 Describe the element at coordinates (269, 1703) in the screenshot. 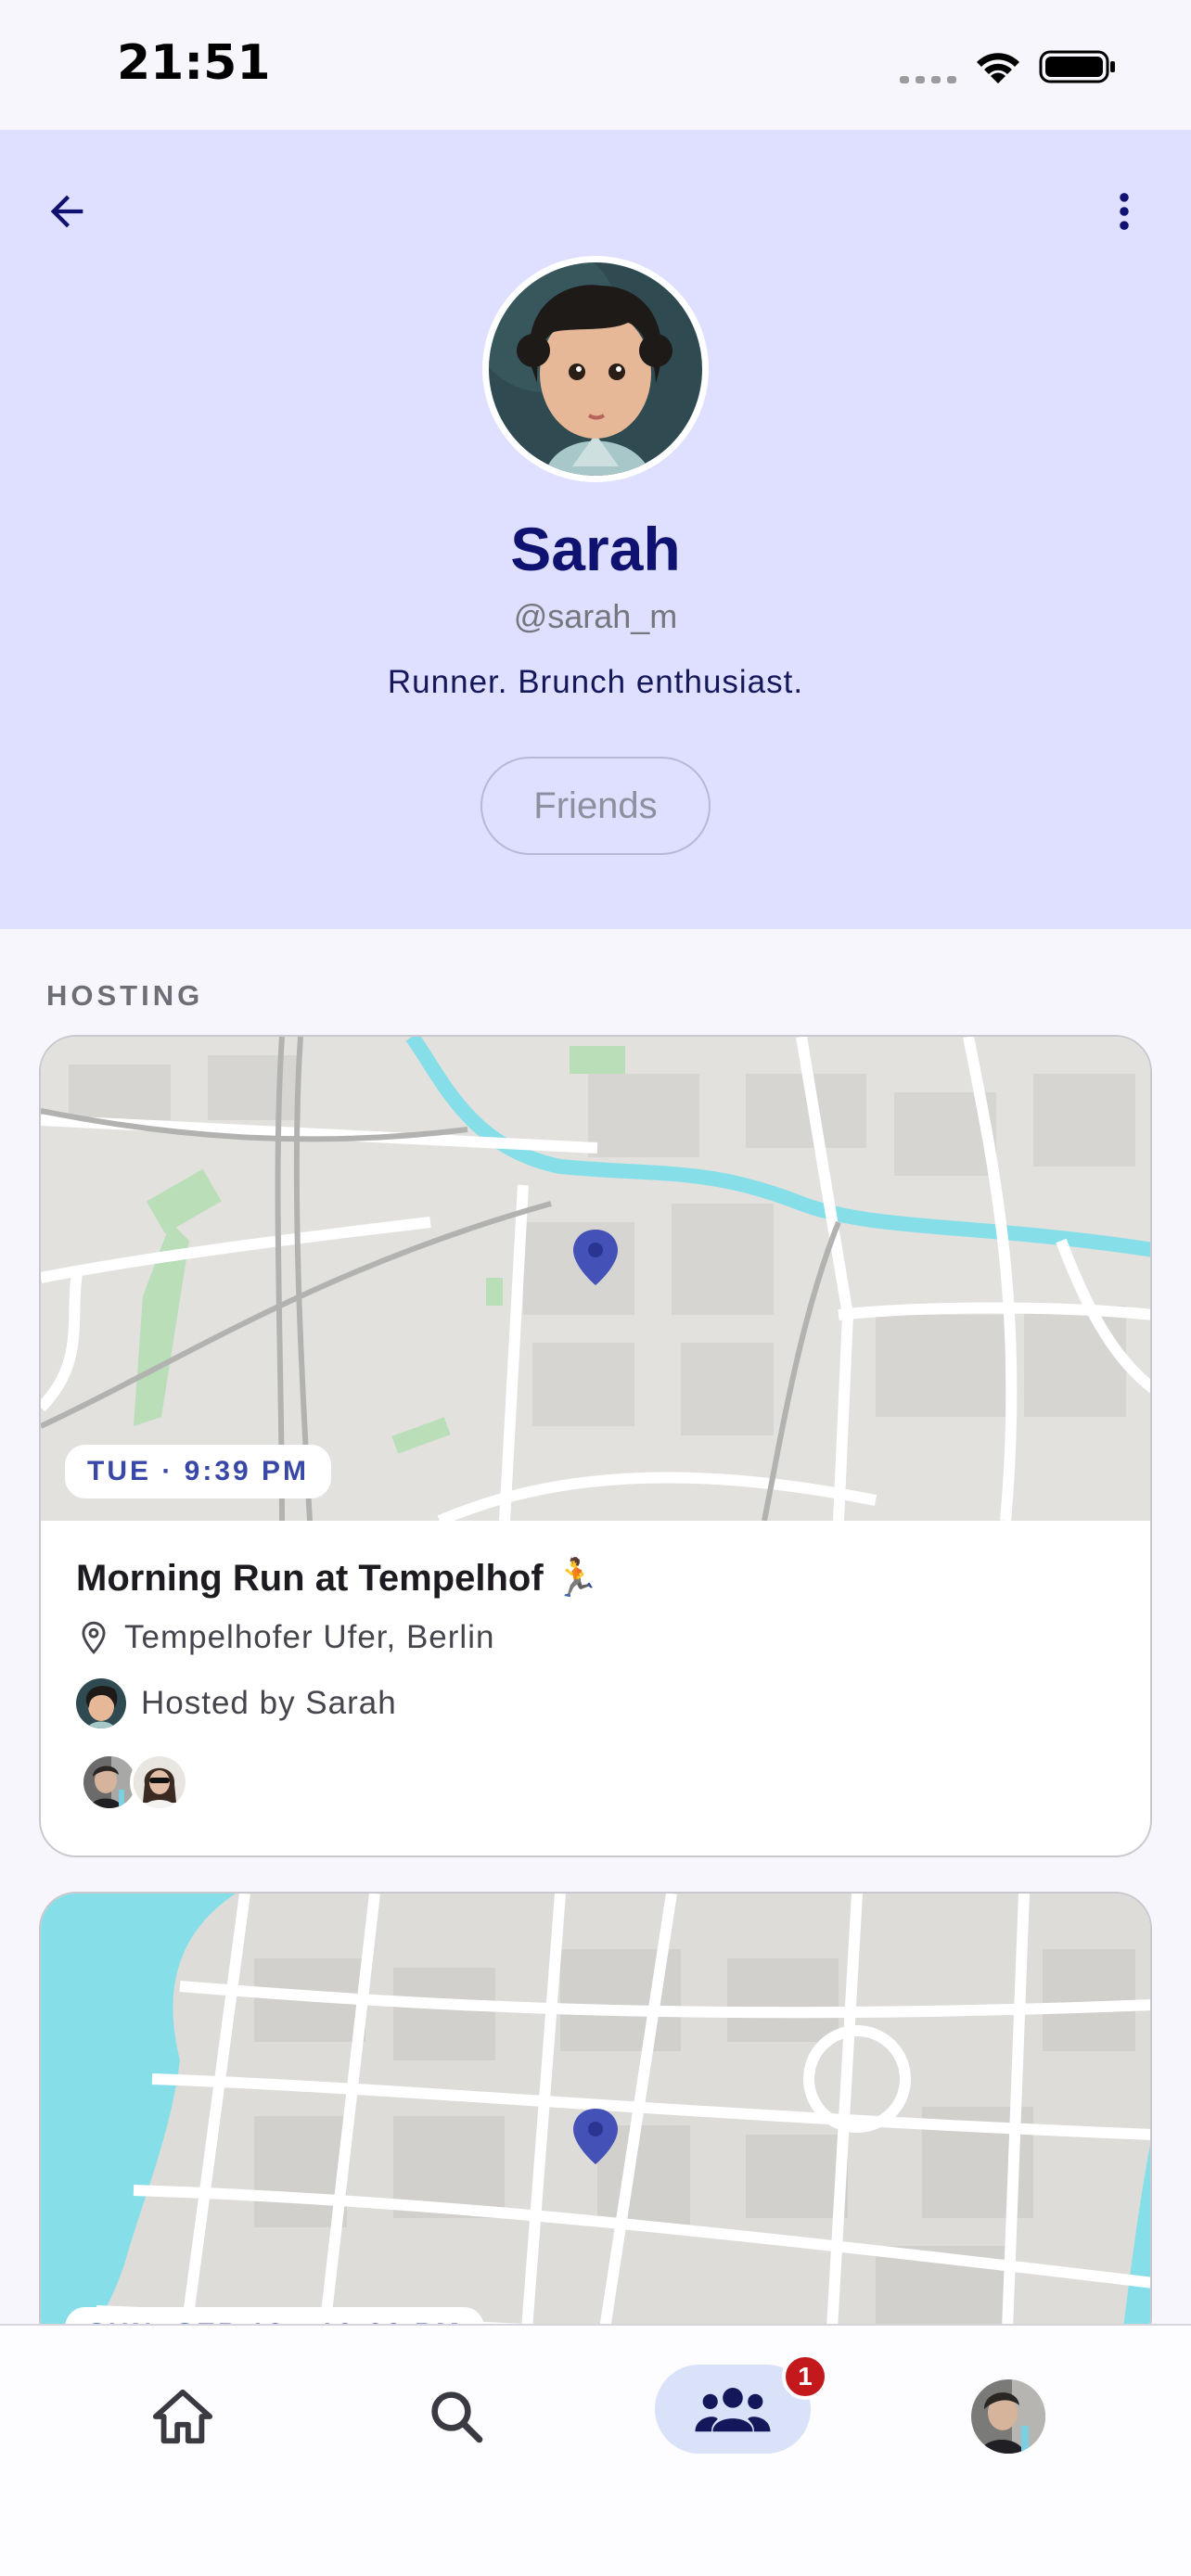

I see `event-host: Hosted by Sarah` at that location.